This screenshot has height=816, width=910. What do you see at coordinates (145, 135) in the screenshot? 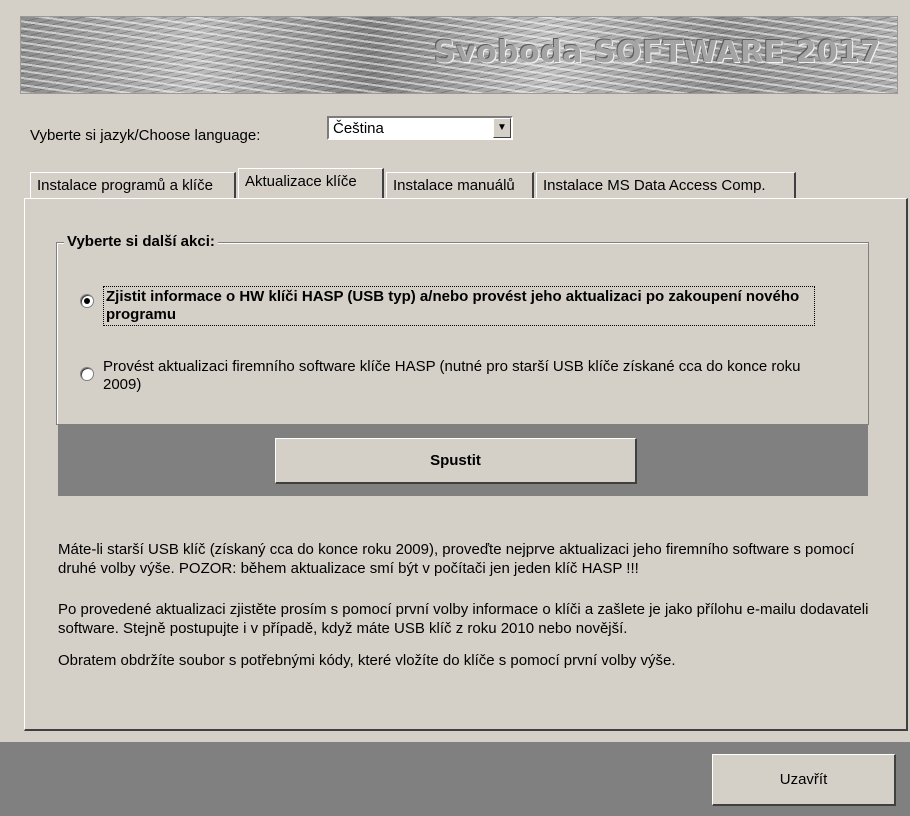
I see `language-label: Vyberte si jazyk/Choose language:` at bounding box center [145, 135].